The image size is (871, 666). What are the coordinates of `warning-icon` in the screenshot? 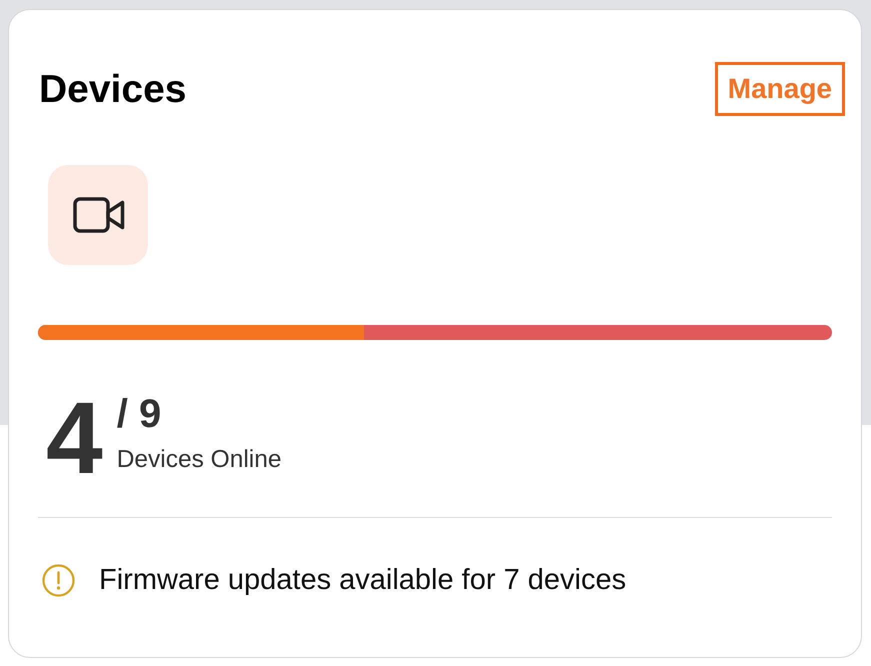 It's located at (58, 580).